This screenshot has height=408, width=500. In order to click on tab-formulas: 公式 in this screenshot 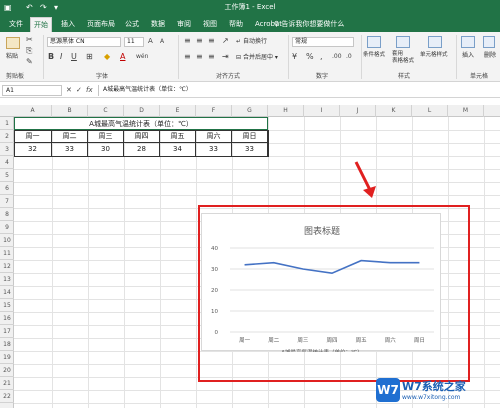, I will do `click(132, 24)`.